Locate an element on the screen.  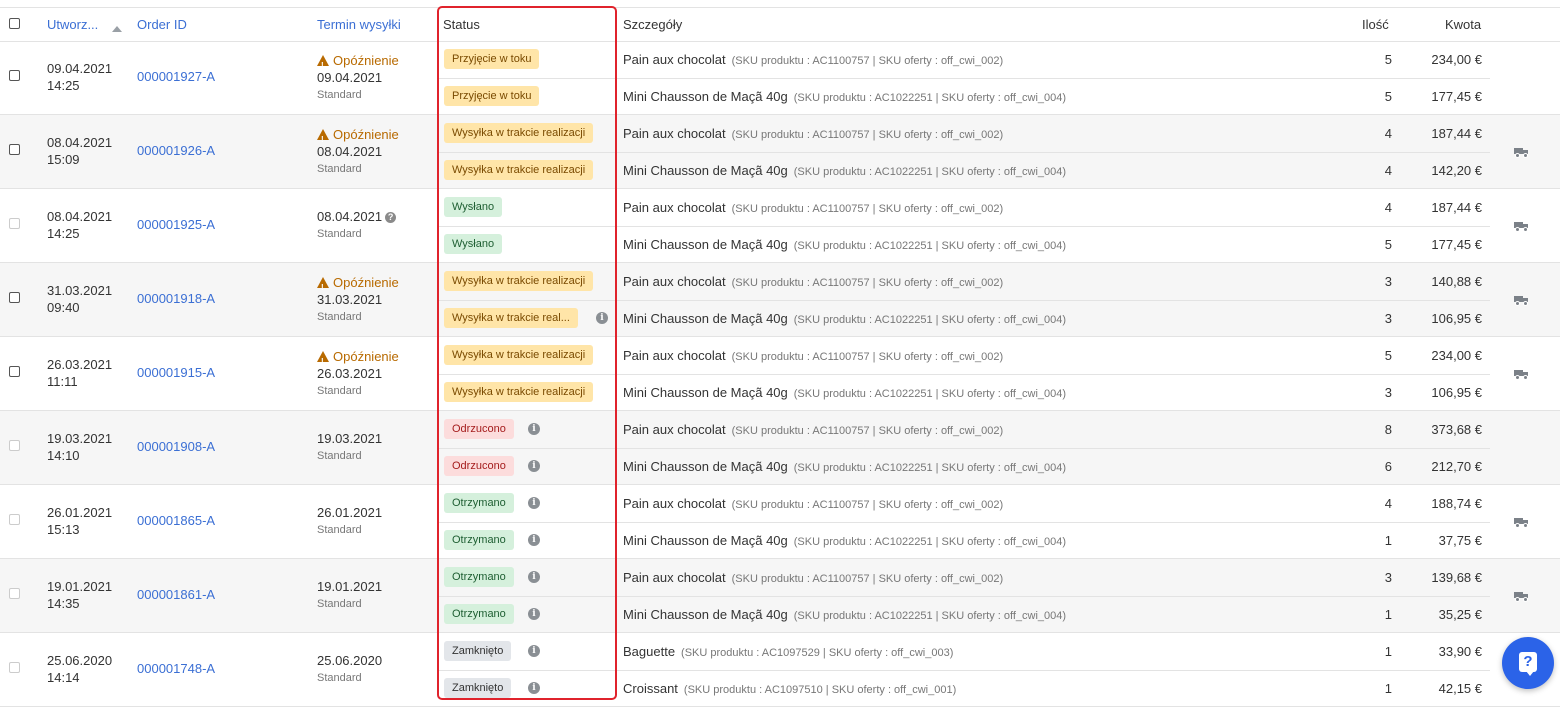
item-amount: 234,00 € is located at coordinates (1456, 59).